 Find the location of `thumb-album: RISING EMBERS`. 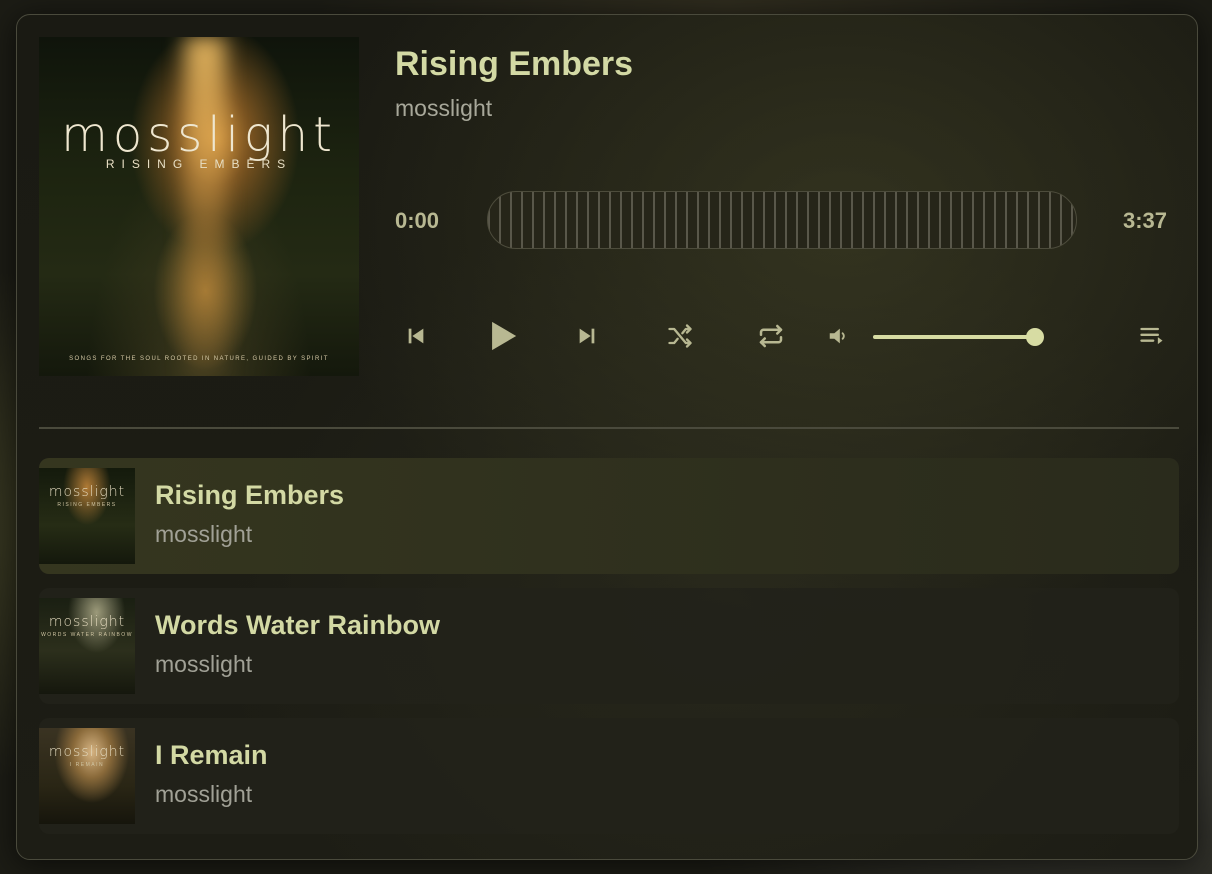

thumb-album: RISING EMBERS is located at coordinates (87, 505).